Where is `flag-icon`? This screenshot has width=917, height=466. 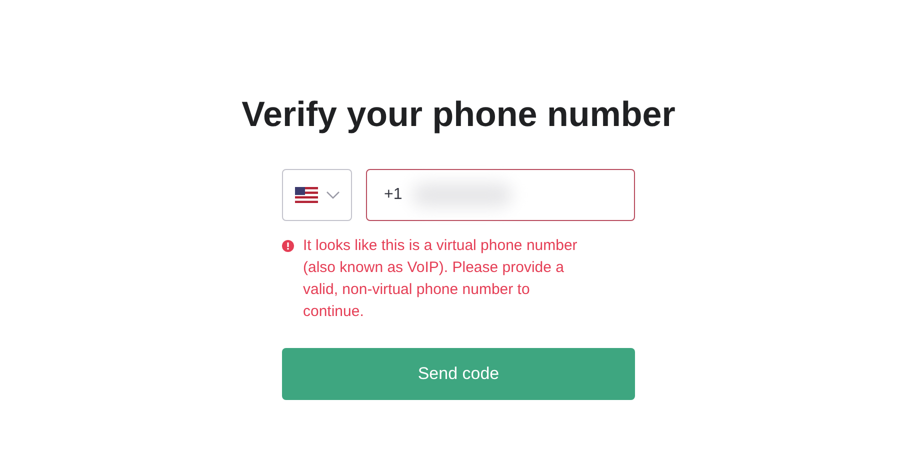 flag-icon is located at coordinates (306, 195).